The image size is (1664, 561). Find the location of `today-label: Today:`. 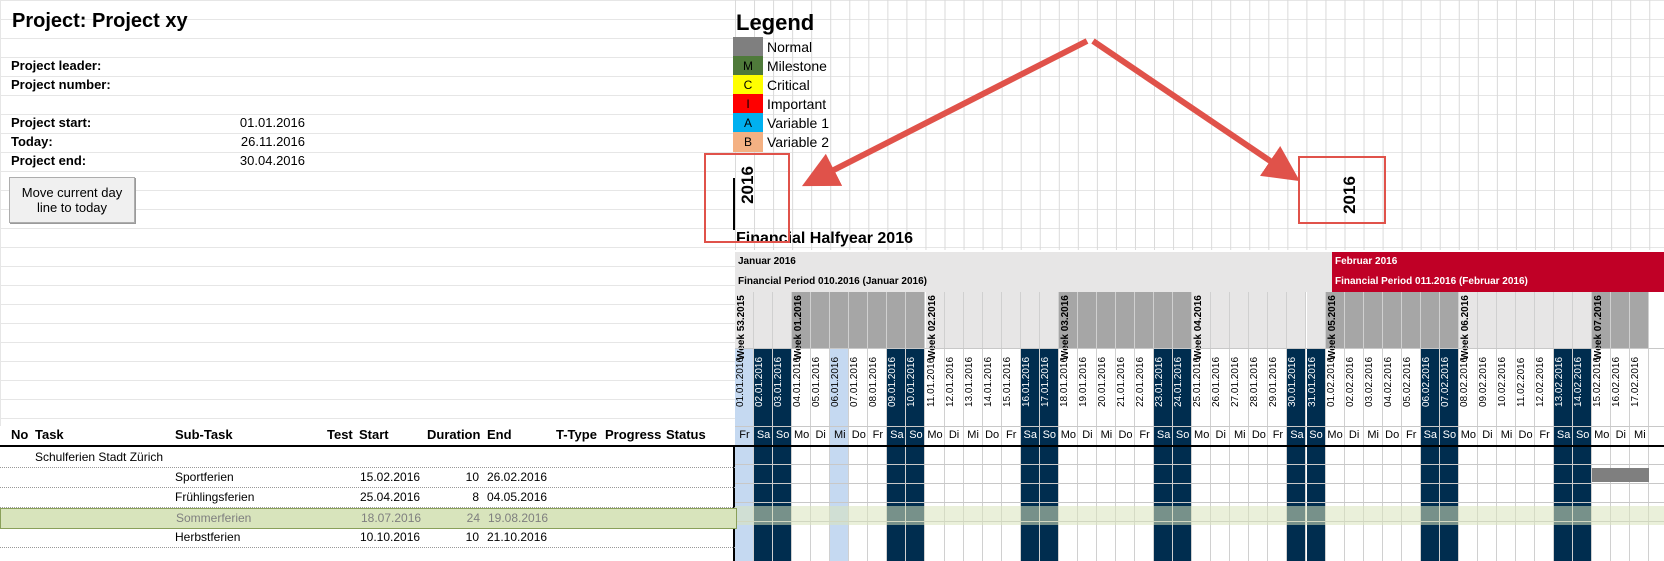

today-label: Today: is located at coordinates (32, 141).